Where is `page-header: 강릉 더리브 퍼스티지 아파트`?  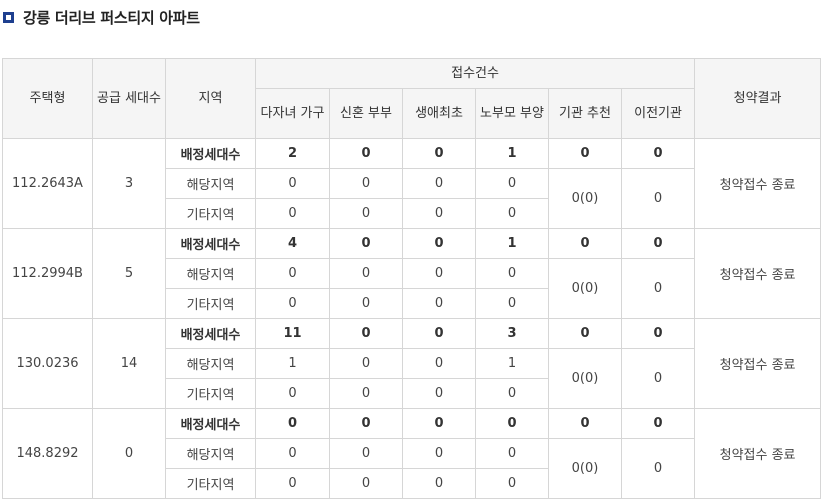 page-header: 강릉 더리브 퍼스티지 아파트 is located at coordinates (101, 17).